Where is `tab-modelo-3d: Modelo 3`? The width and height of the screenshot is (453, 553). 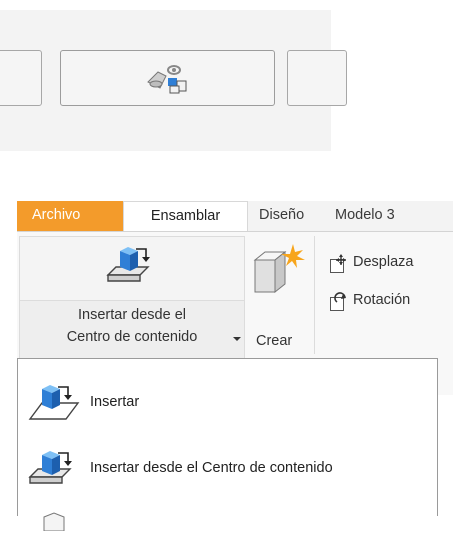
tab-modelo-3d: Modelo 3 is located at coordinates (365, 216).